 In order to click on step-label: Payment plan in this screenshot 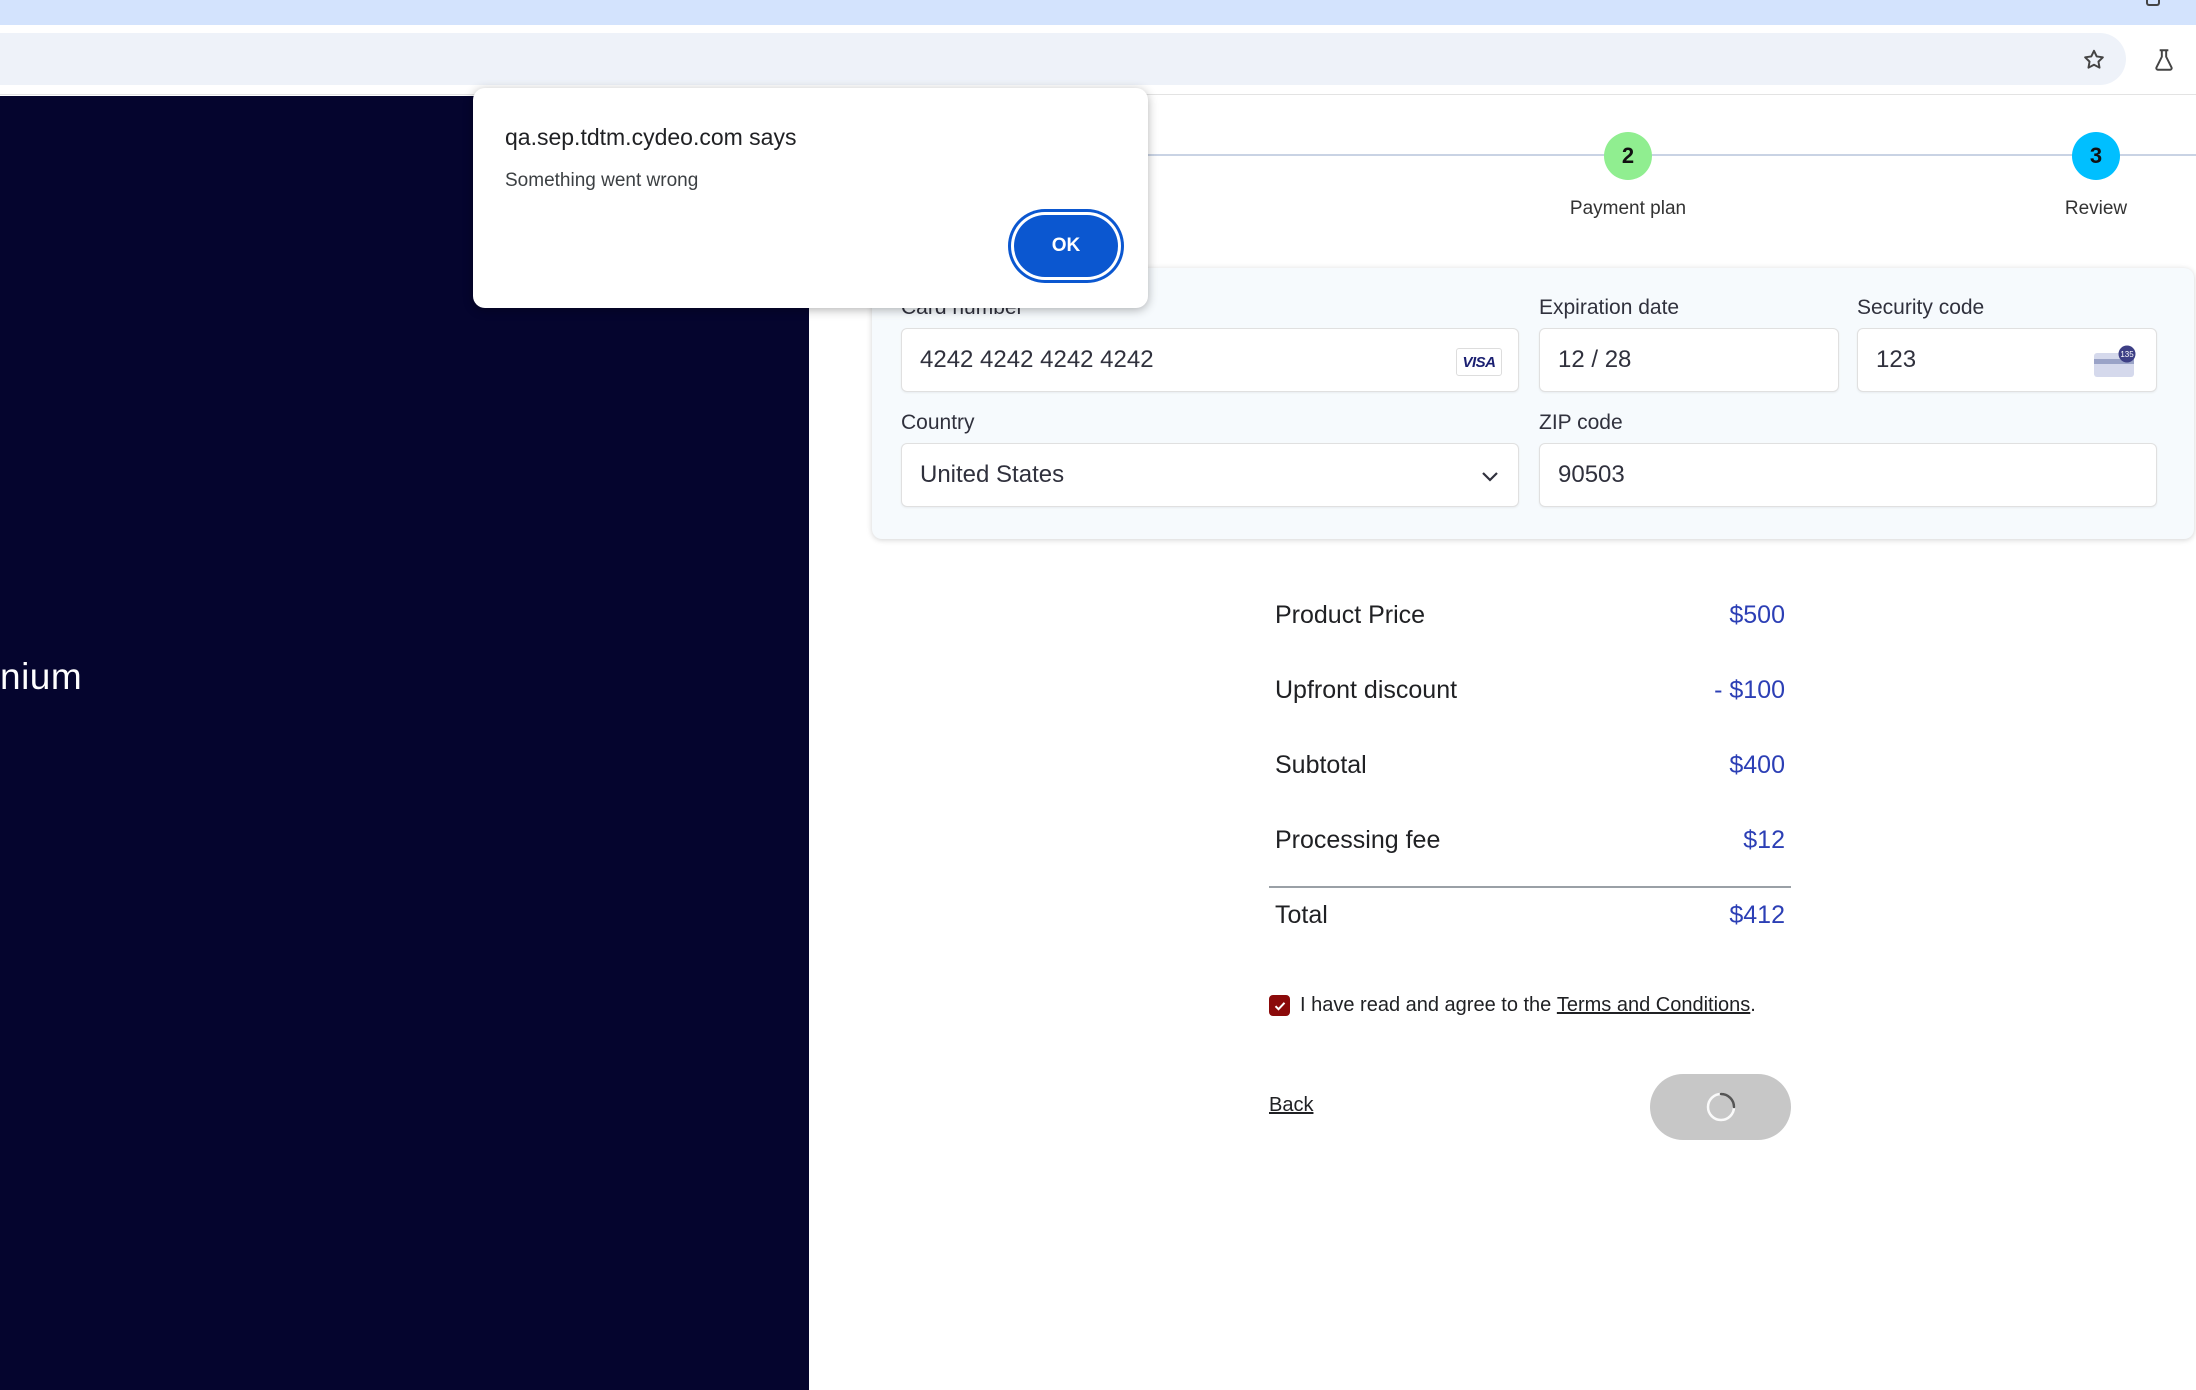, I will do `click(1628, 208)`.